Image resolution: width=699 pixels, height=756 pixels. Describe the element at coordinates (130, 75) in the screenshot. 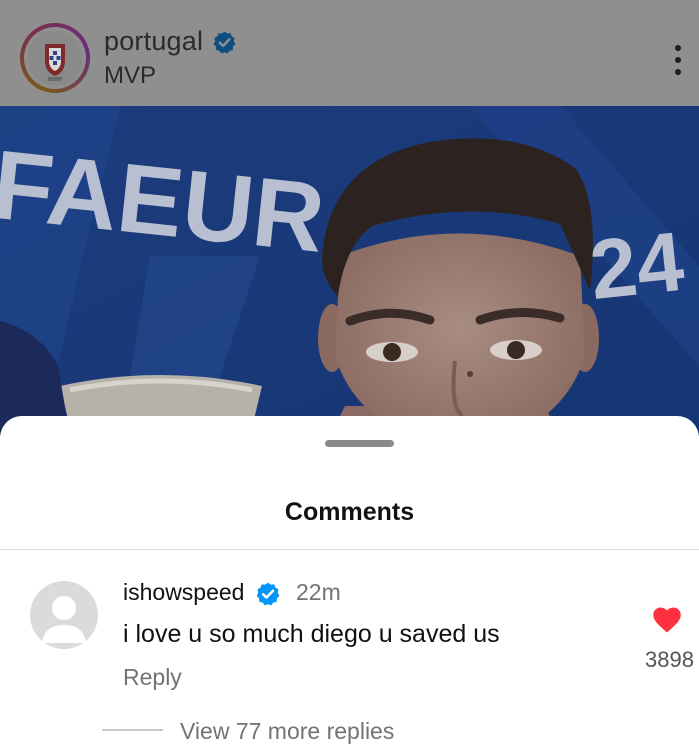

I see `post-subtitle: MVP` at that location.